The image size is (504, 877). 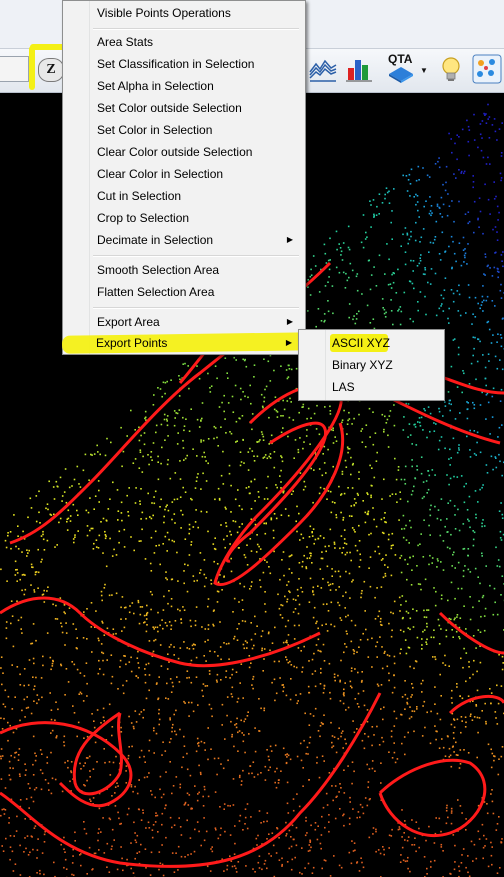 I want to click on dropdown-arrow-icon: ▼, so click(x=424, y=70).